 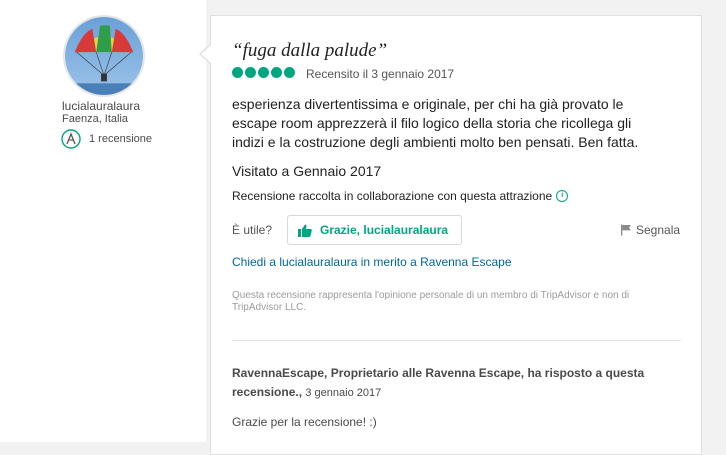 I want to click on report-button: Segnala, so click(x=650, y=230).